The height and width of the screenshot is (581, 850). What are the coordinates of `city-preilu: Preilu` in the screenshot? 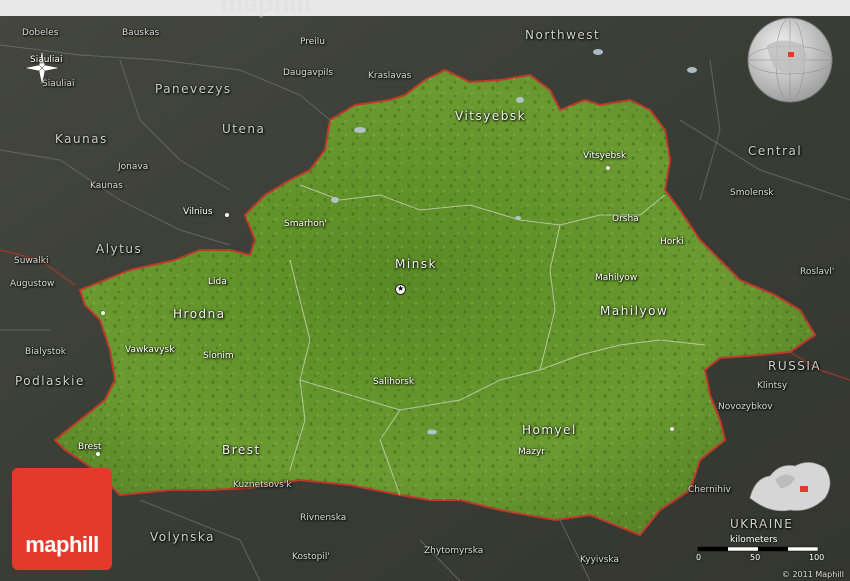 It's located at (312, 42).